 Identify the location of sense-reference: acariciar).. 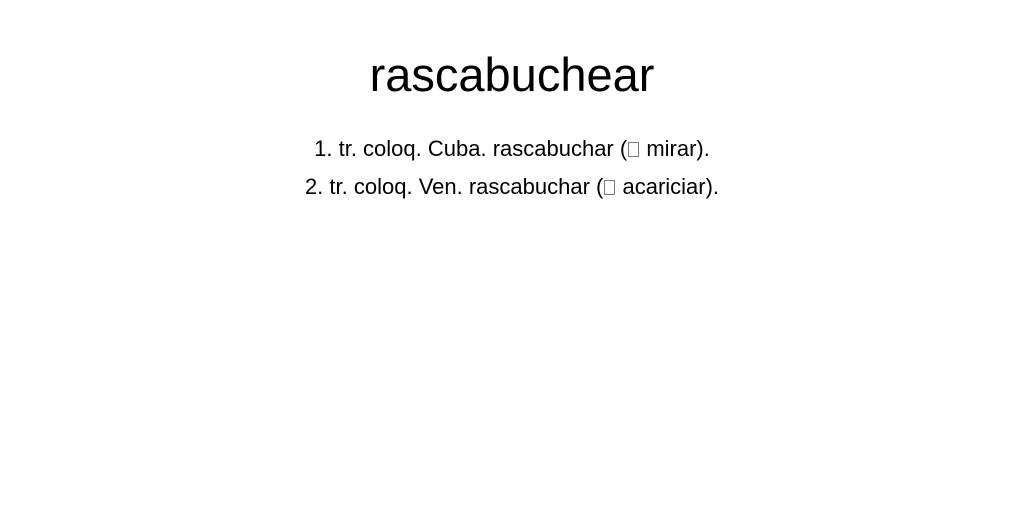
(668, 186).